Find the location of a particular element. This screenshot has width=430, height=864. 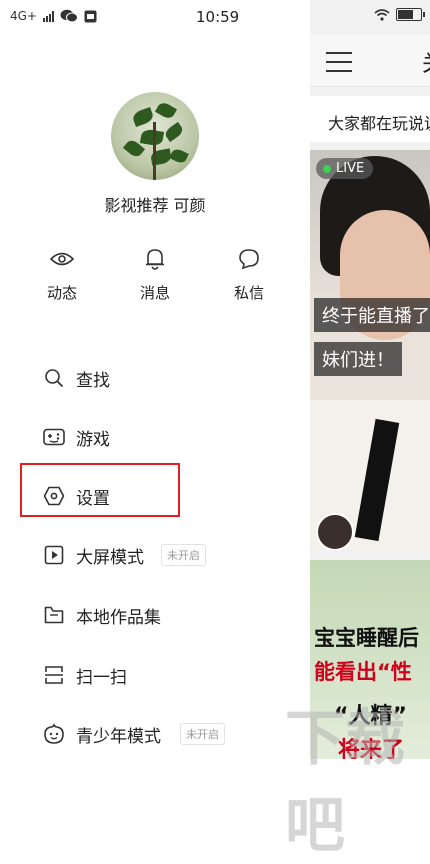

child-face-icon is located at coordinates (54, 733).